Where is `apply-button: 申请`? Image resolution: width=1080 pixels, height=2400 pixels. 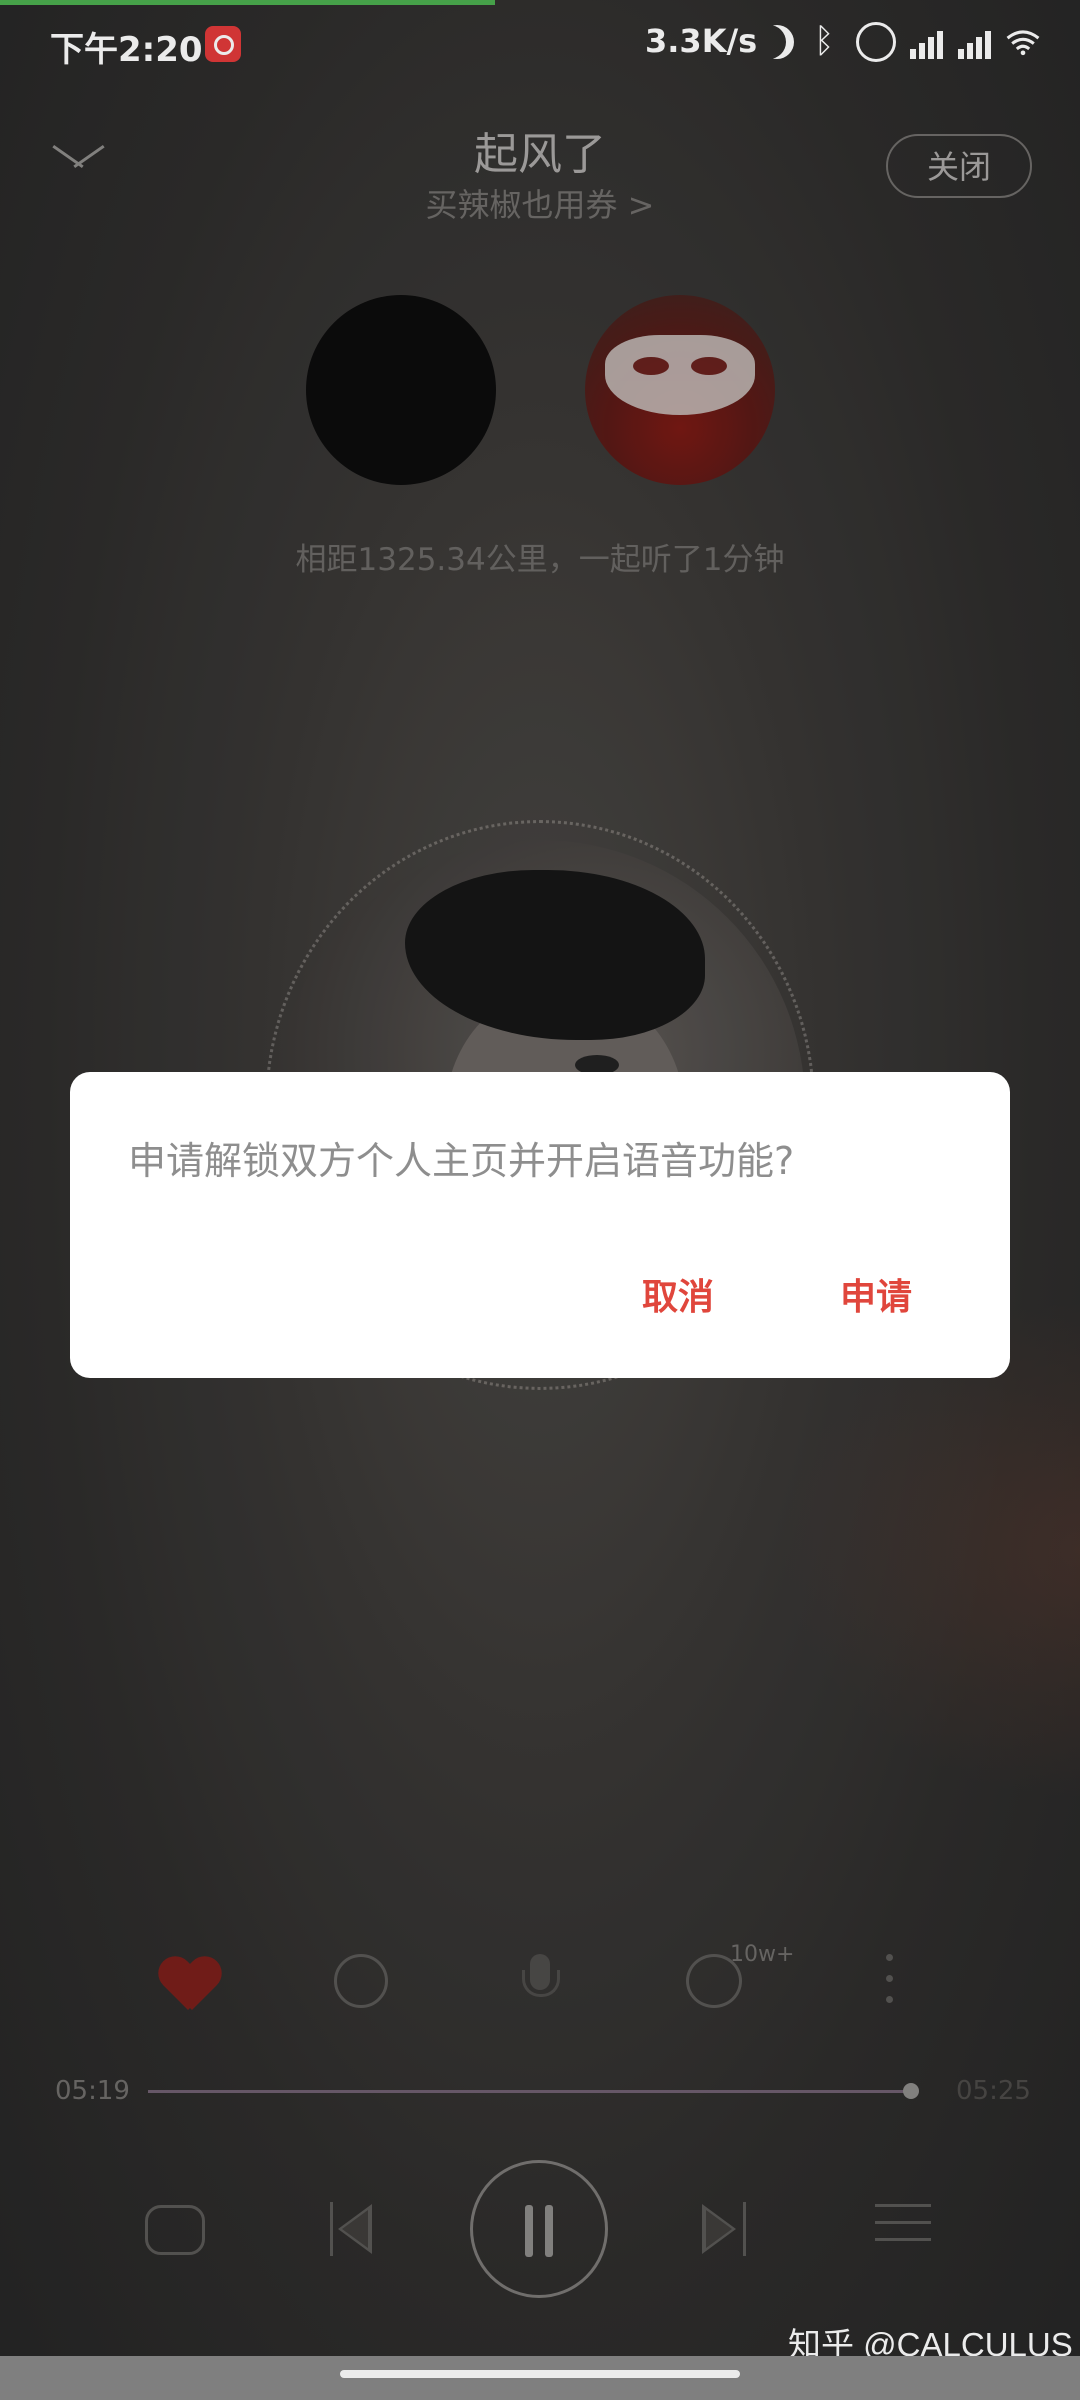
apply-button: 申请 is located at coordinates (876, 1294).